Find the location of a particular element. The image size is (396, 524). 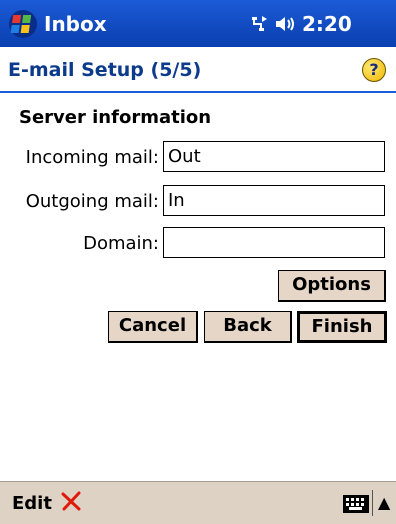

domain-label: Domain: is located at coordinates (121, 243).